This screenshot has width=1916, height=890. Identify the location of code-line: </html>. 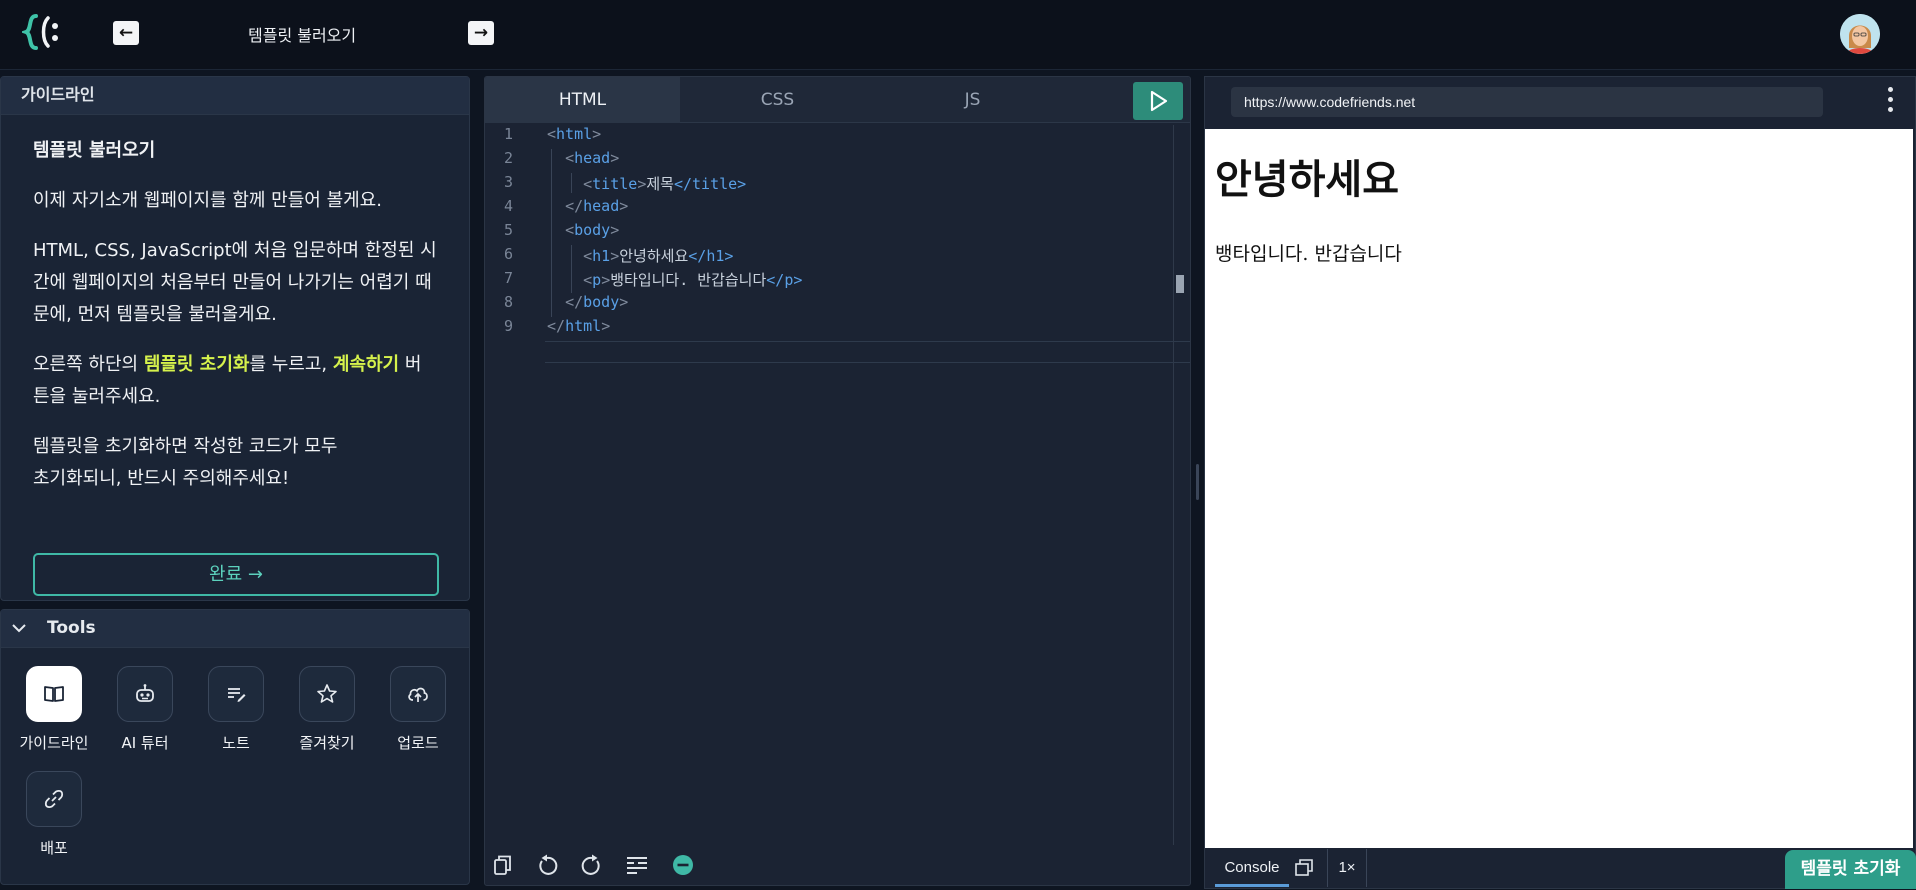
(578, 326).